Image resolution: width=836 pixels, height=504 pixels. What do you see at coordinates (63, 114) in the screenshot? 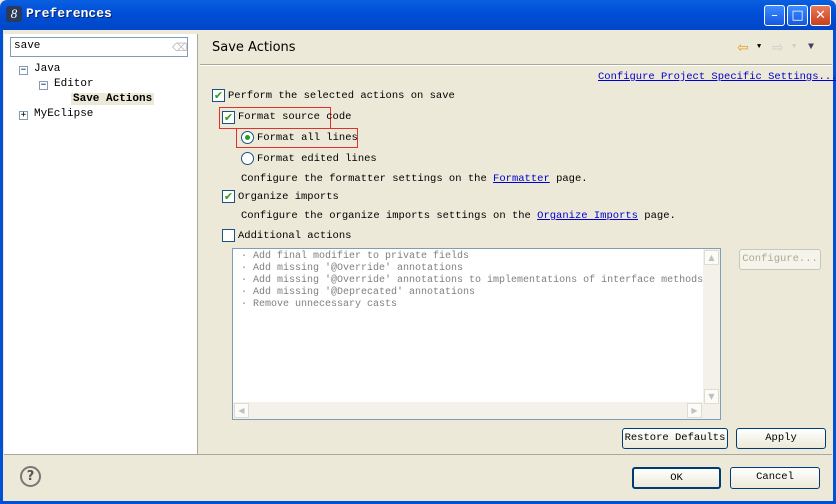
I see `tree-item-myeclipse: MyEclipse` at bounding box center [63, 114].